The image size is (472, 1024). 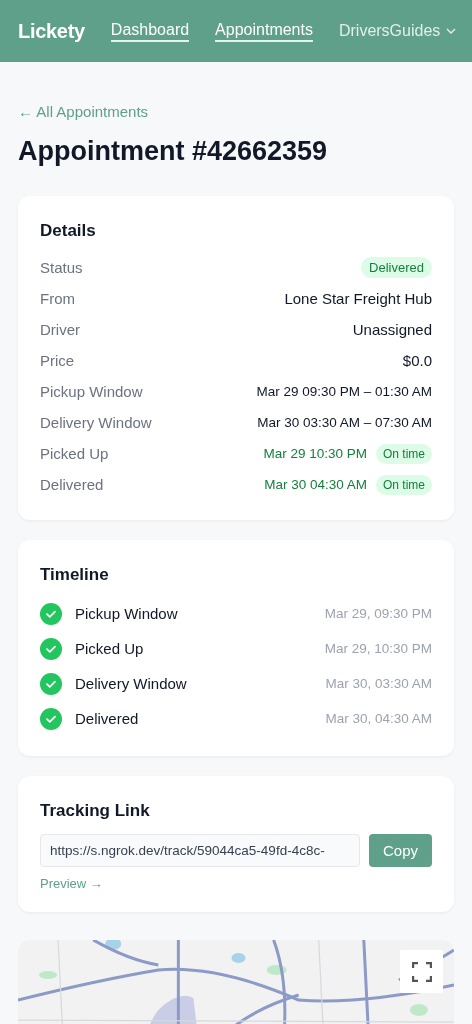 I want to click on logo: Lickety, so click(x=51, y=31).